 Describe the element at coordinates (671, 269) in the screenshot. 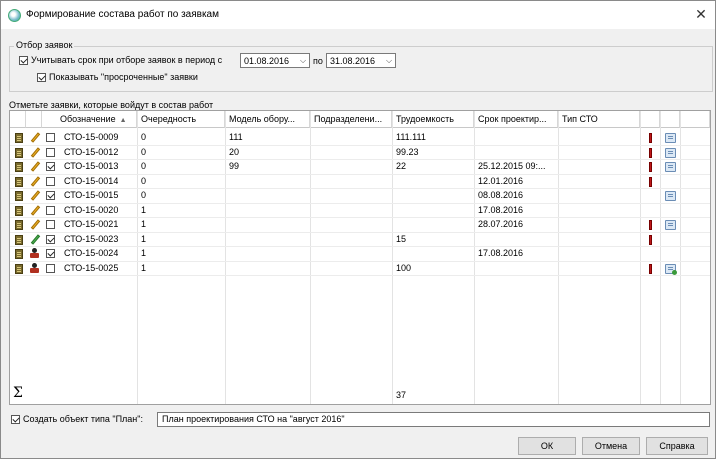

I see `document-add-icon` at that location.